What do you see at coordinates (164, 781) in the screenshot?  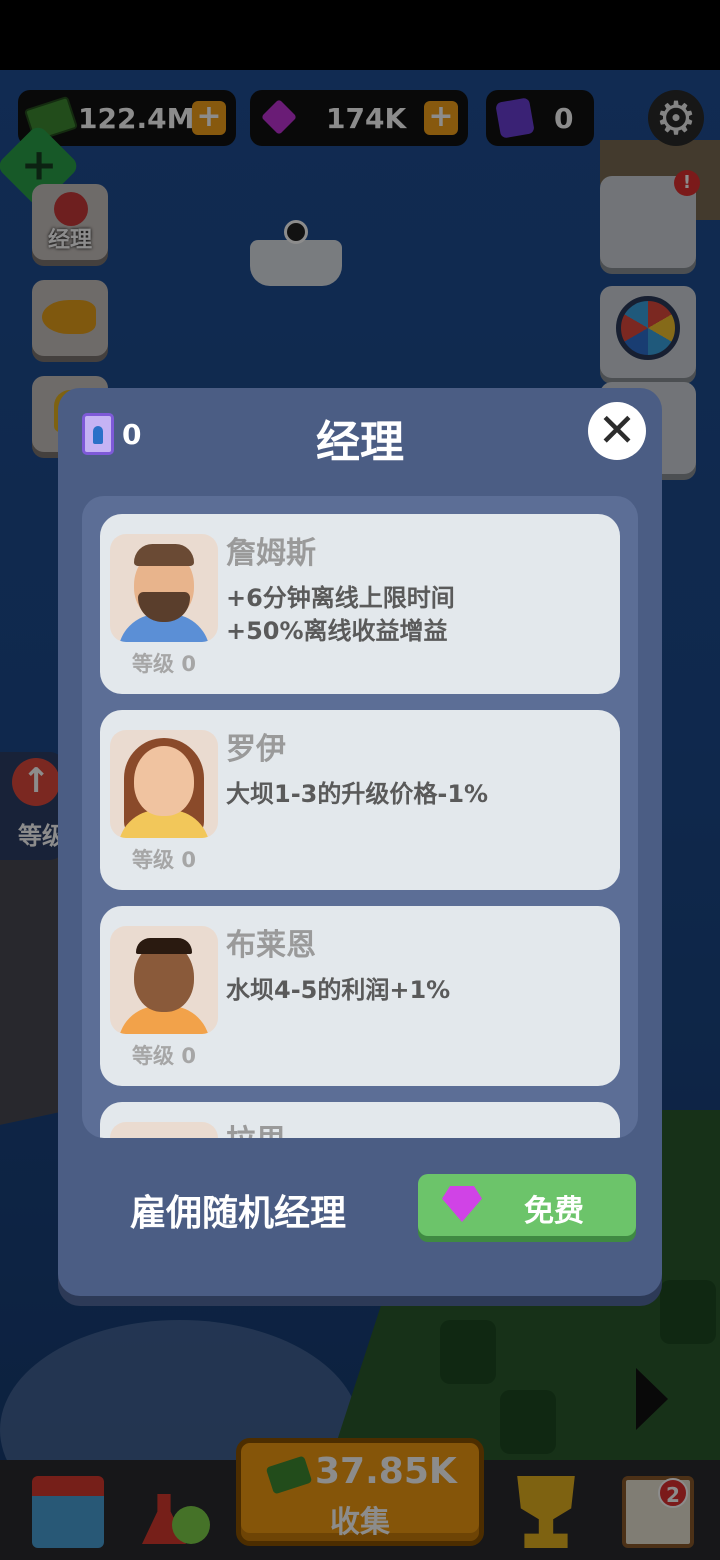 I see `avatar-face` at bounding box center [164, 781].